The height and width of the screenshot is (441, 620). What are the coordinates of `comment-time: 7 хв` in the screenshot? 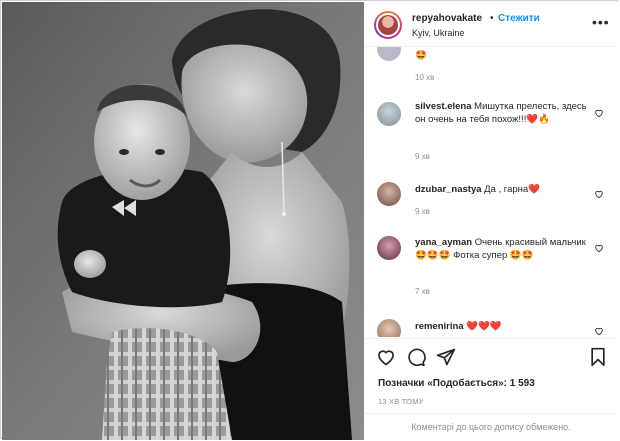 It's located at (422, 291).